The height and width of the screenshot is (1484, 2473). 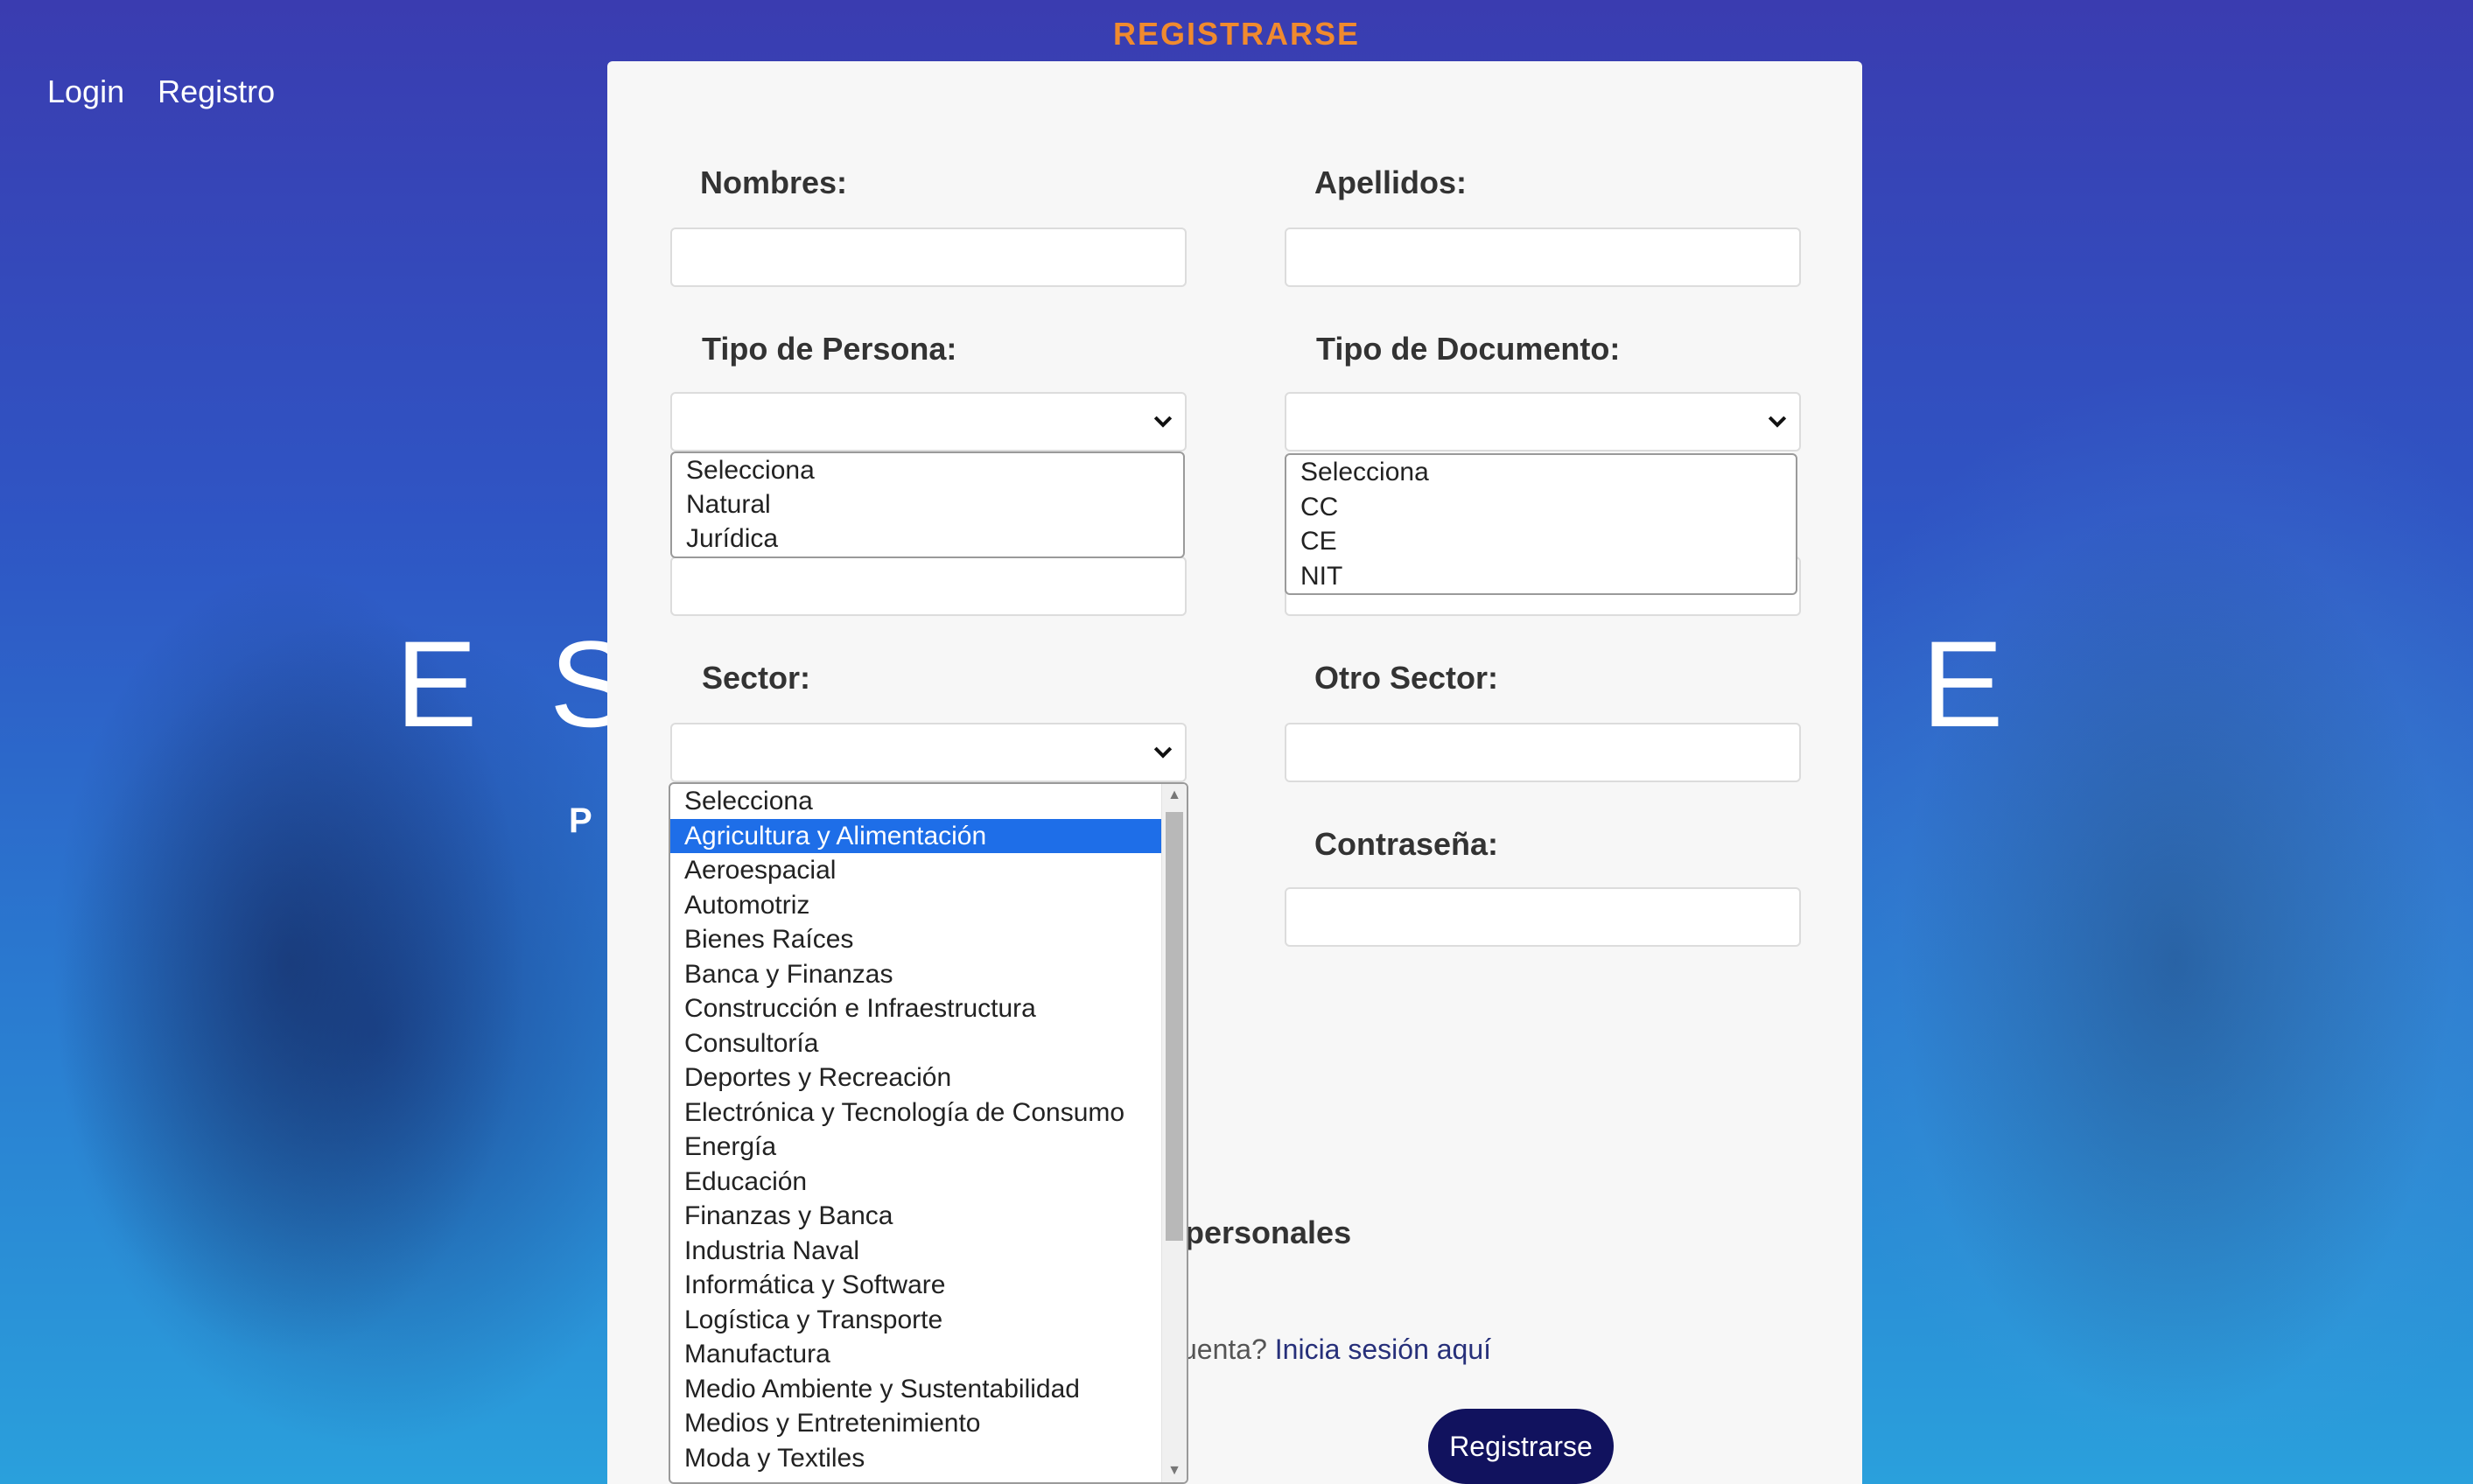 I want to click on list-item-selected: Agricultura y Alimentación, so click(x=916, y=835).